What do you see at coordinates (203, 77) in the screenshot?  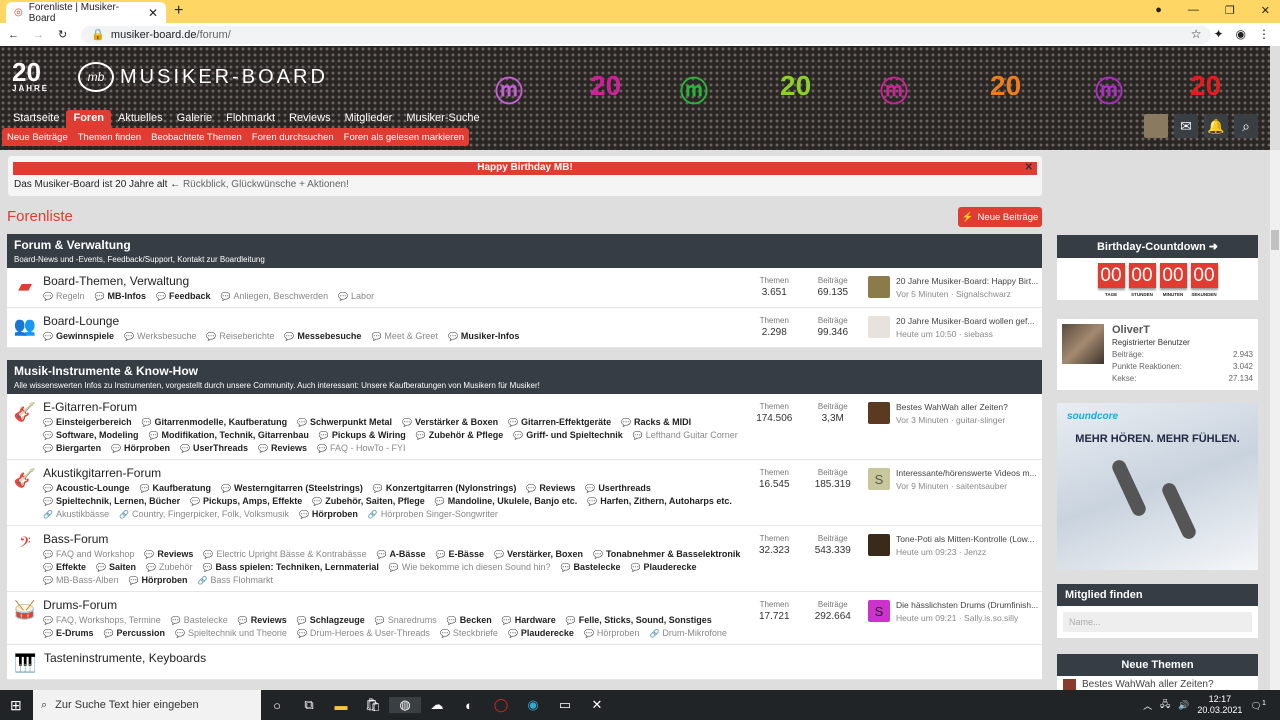 I see `site-logo: mb MUSIKER-BOARD` at bounding box center [203, 77].